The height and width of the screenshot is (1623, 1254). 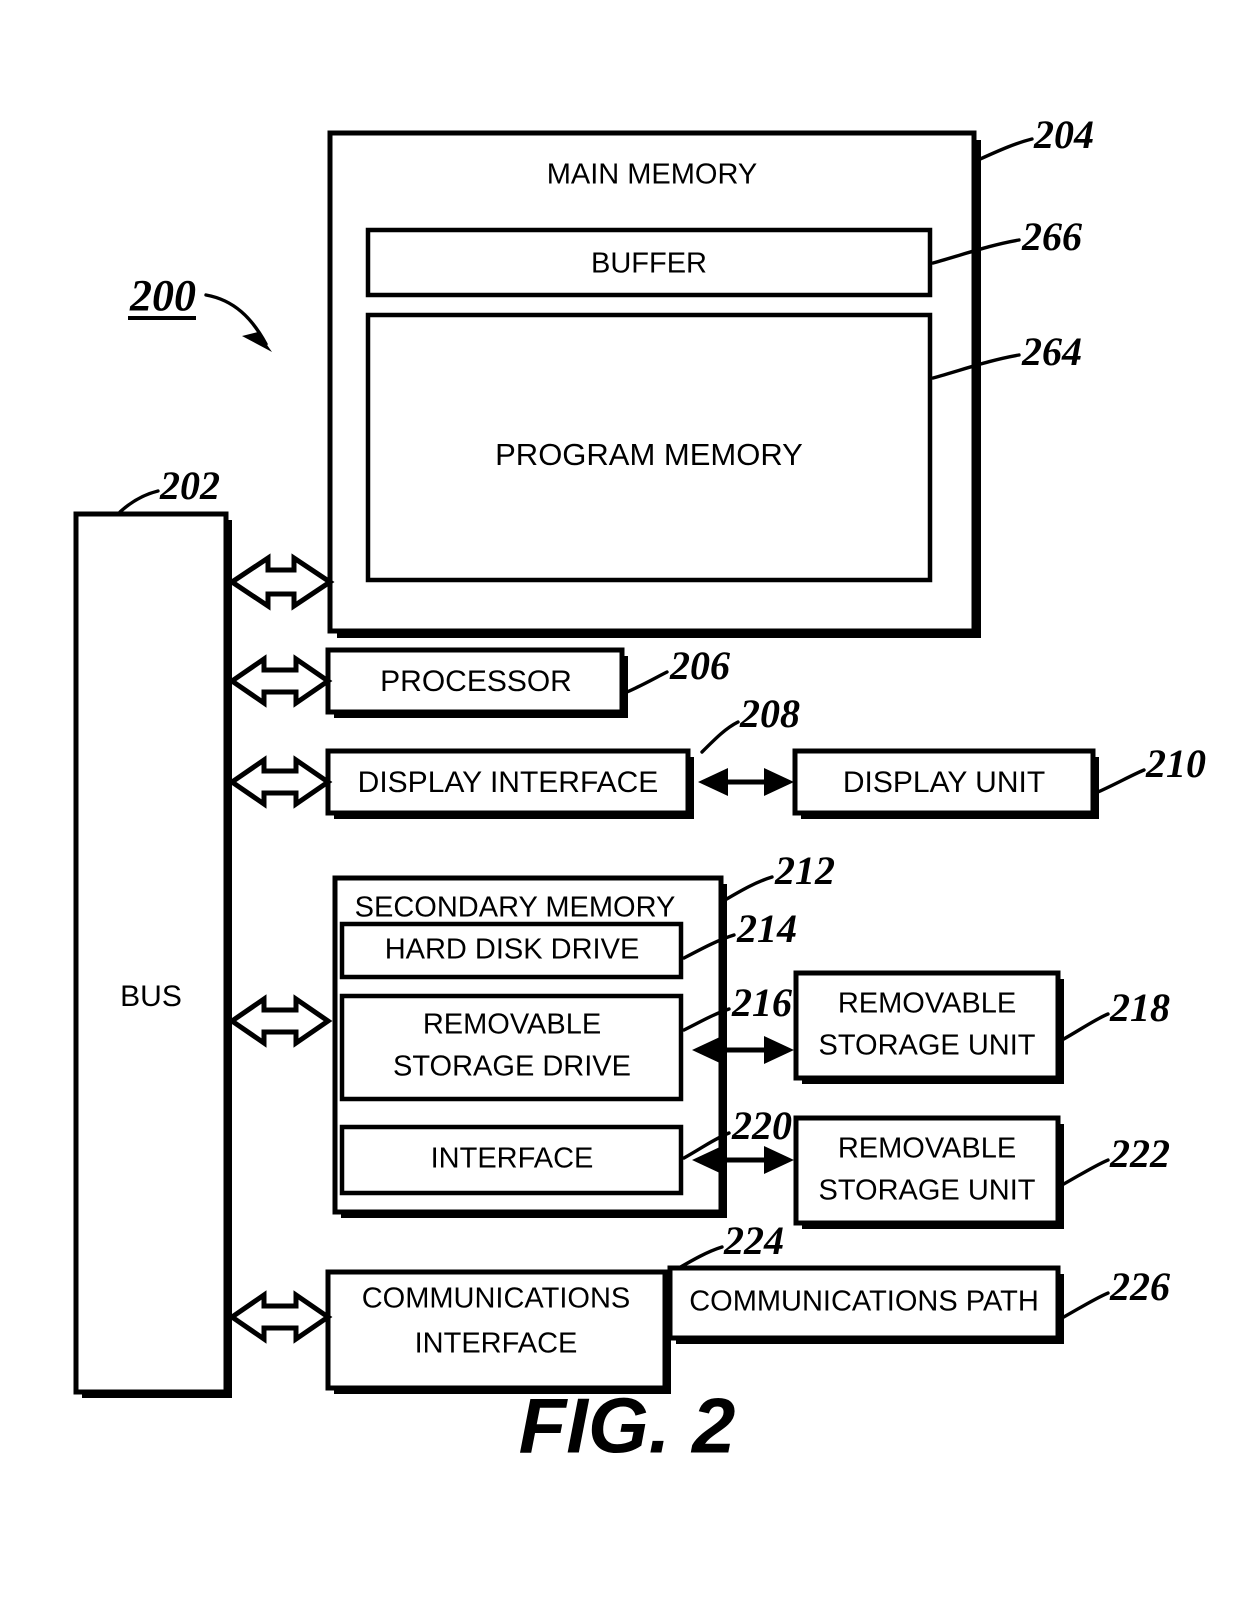 I want to click on bus-fill, so click(x=151, y=953).